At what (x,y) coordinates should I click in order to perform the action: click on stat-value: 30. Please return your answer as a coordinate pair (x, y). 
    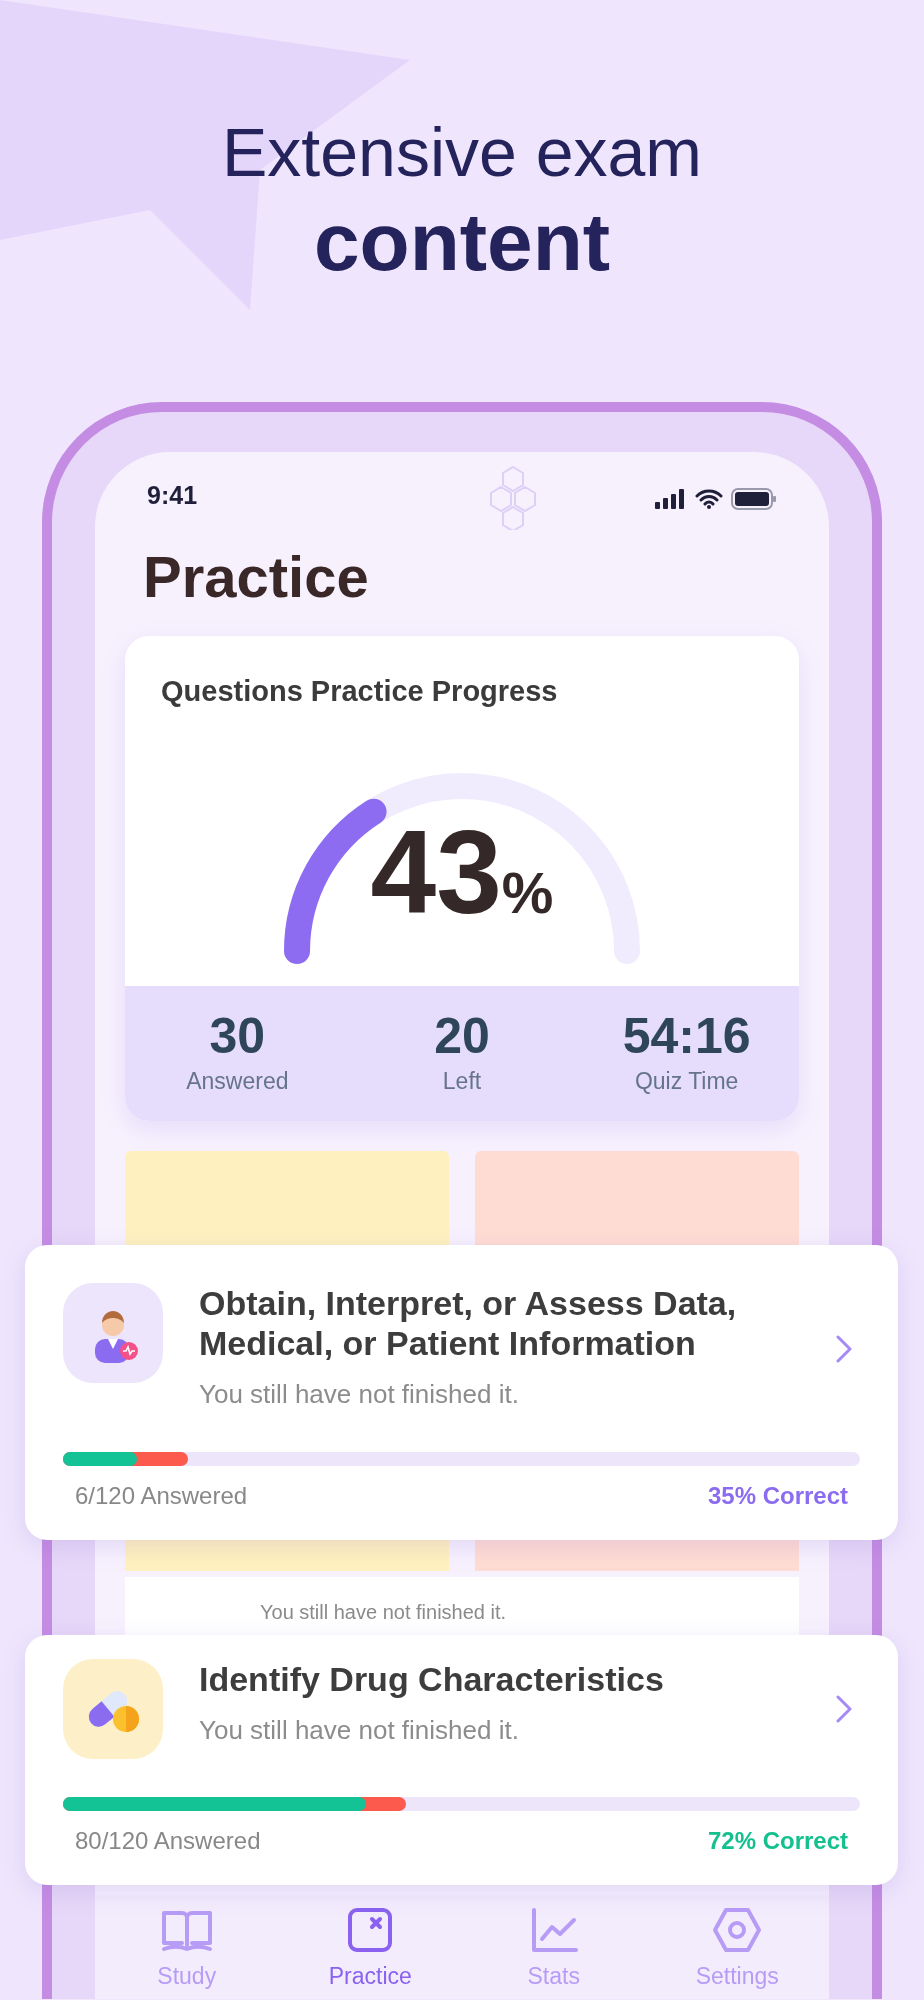
    Looking at the image, I should click on (237, 1035).